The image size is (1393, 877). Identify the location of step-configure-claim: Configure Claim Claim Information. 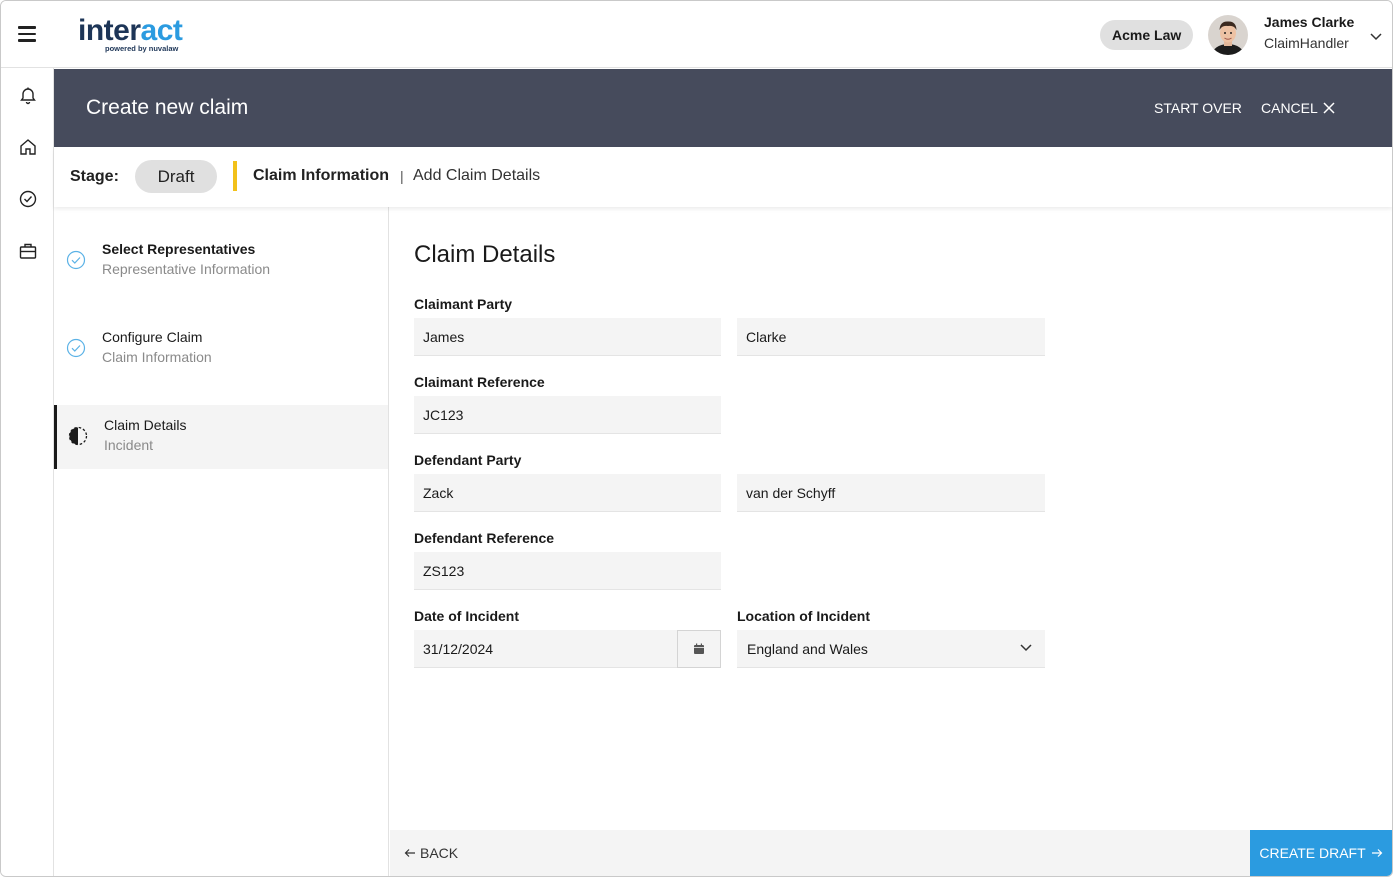
(221, 349).